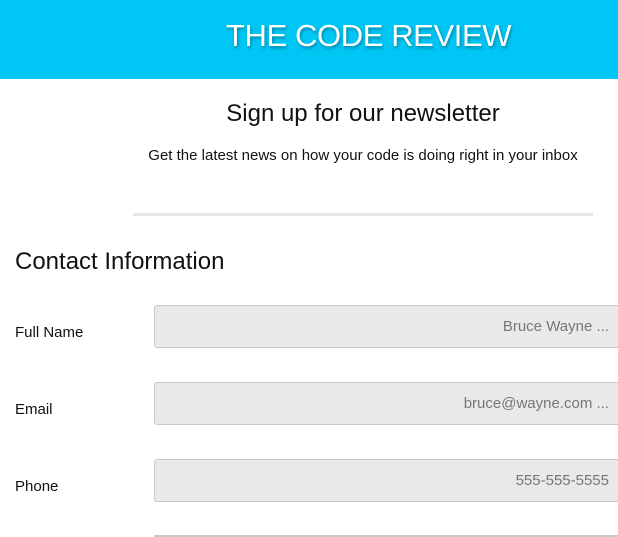 The image size is (618, 537). I want to click on email-input, so click(386, 403).